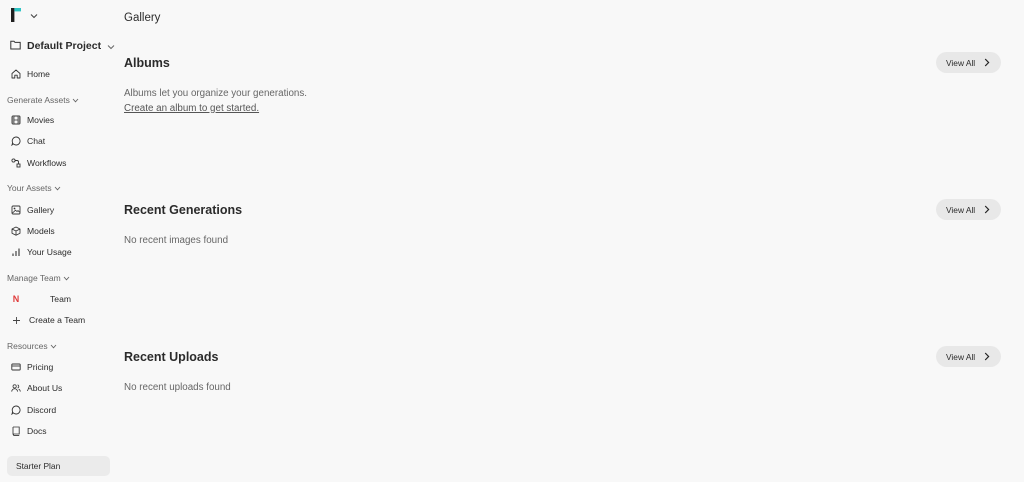  I want to click on plan-button: Starter Plan, so click(58, 466).